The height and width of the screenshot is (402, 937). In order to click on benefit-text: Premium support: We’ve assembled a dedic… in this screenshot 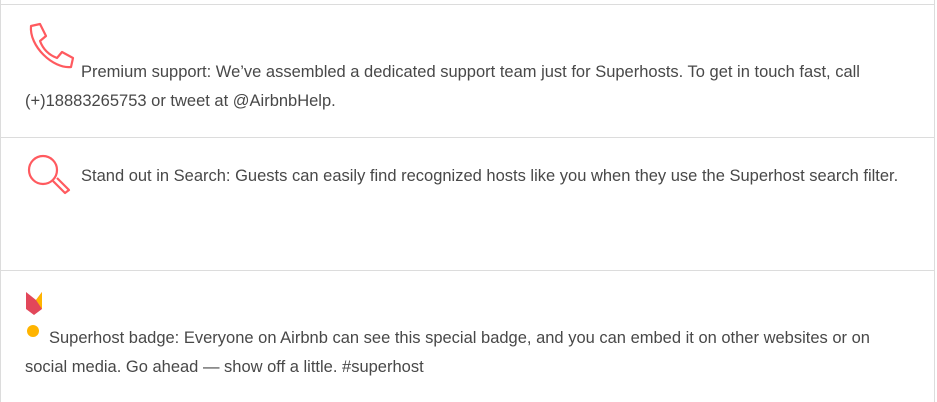, I will do `click(442, 86)`.